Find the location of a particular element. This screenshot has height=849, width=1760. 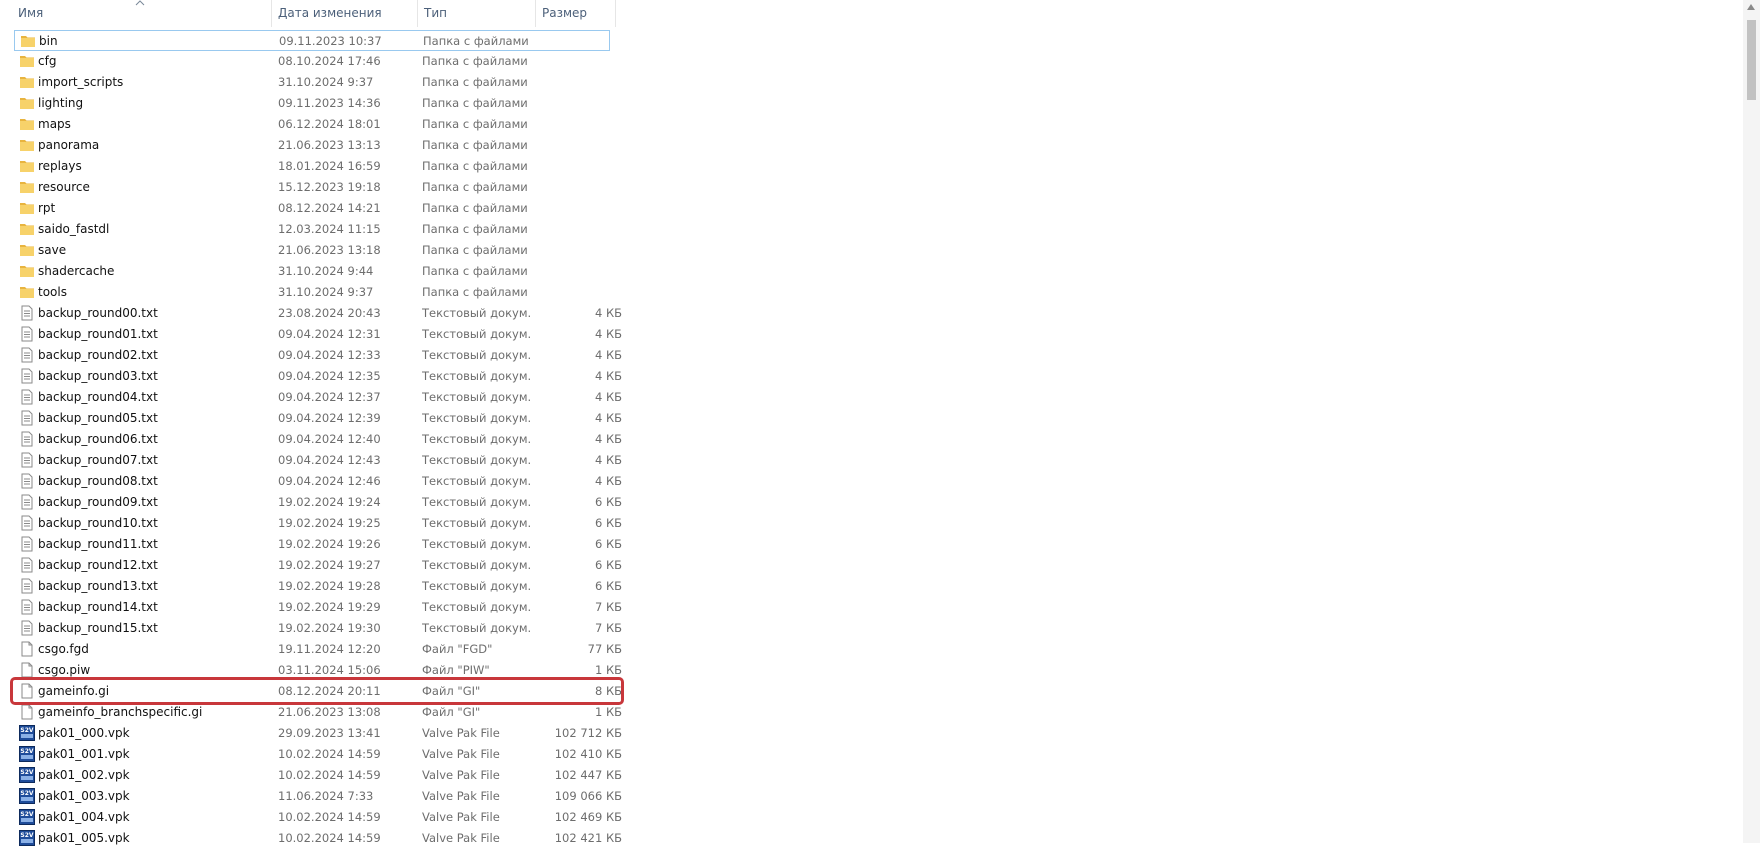

file-name: cfg is located at coordinates (47, 61).